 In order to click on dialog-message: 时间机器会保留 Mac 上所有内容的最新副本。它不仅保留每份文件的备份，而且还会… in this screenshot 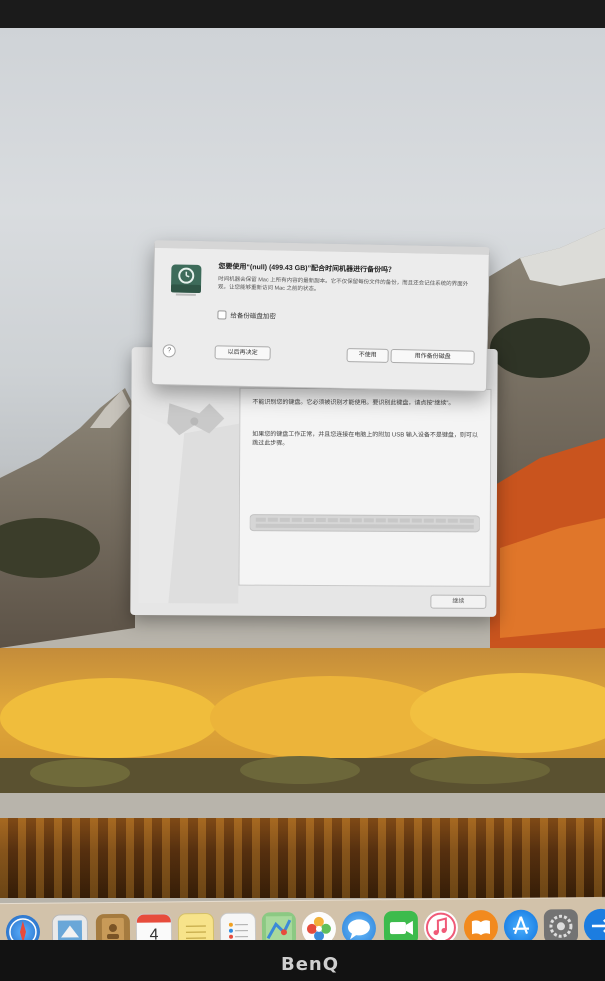, I will do `click(343, 284)`.